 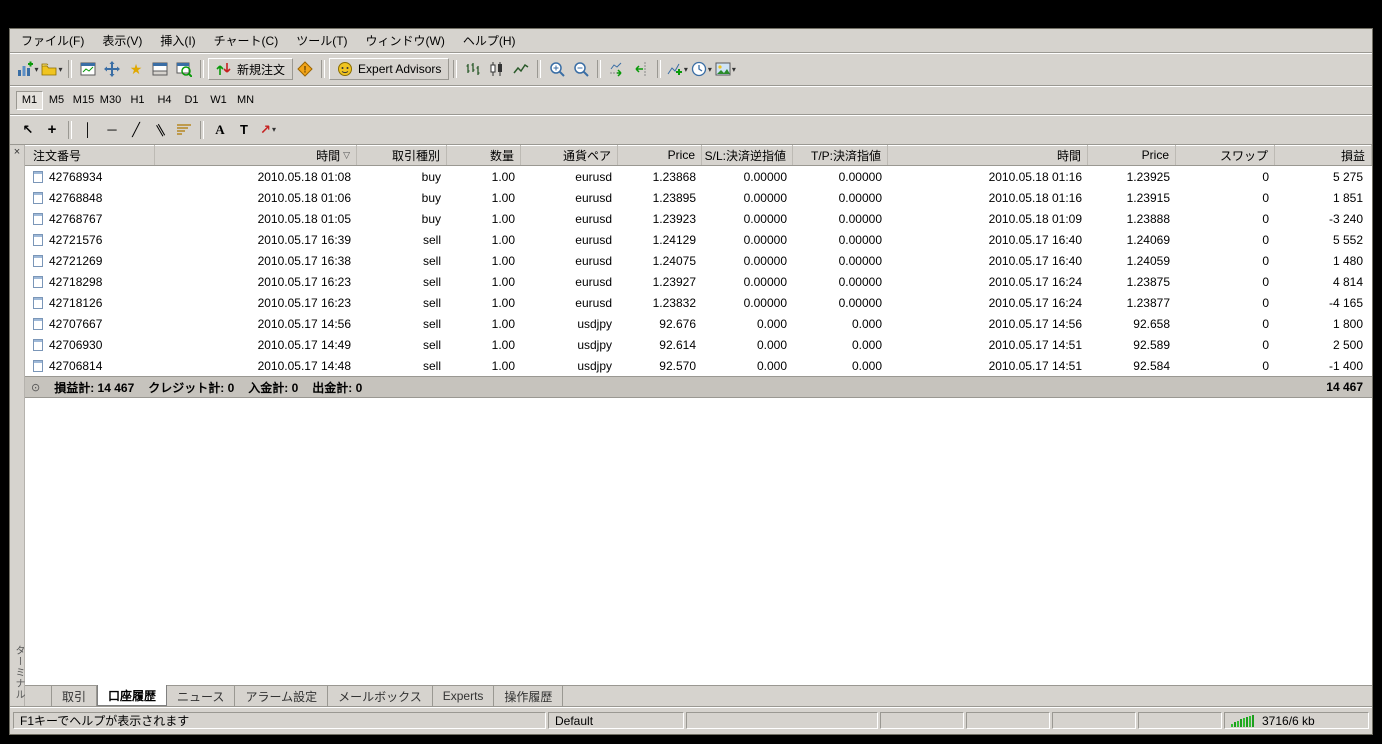 I want to click on lot-size: 1.00, so click(x=503, y=302).